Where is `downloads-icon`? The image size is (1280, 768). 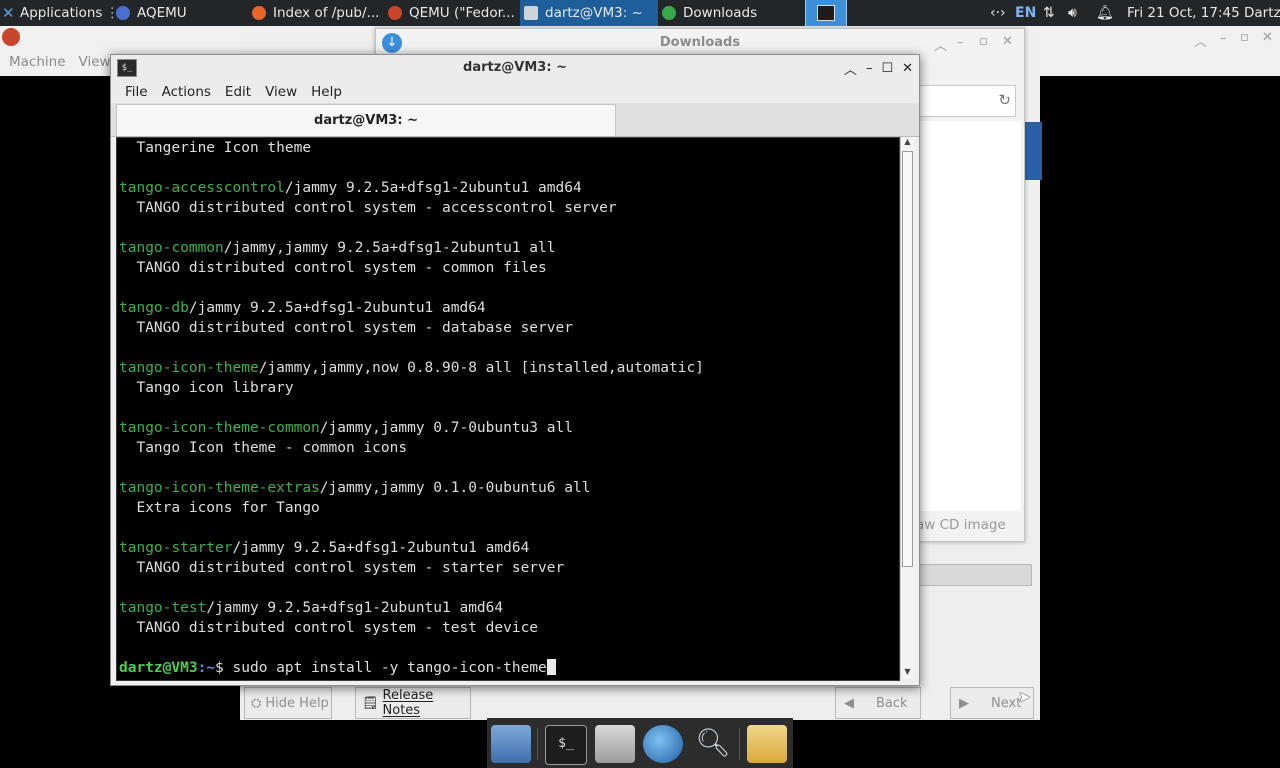
downloads-icon is located at coordinates (669, 13).